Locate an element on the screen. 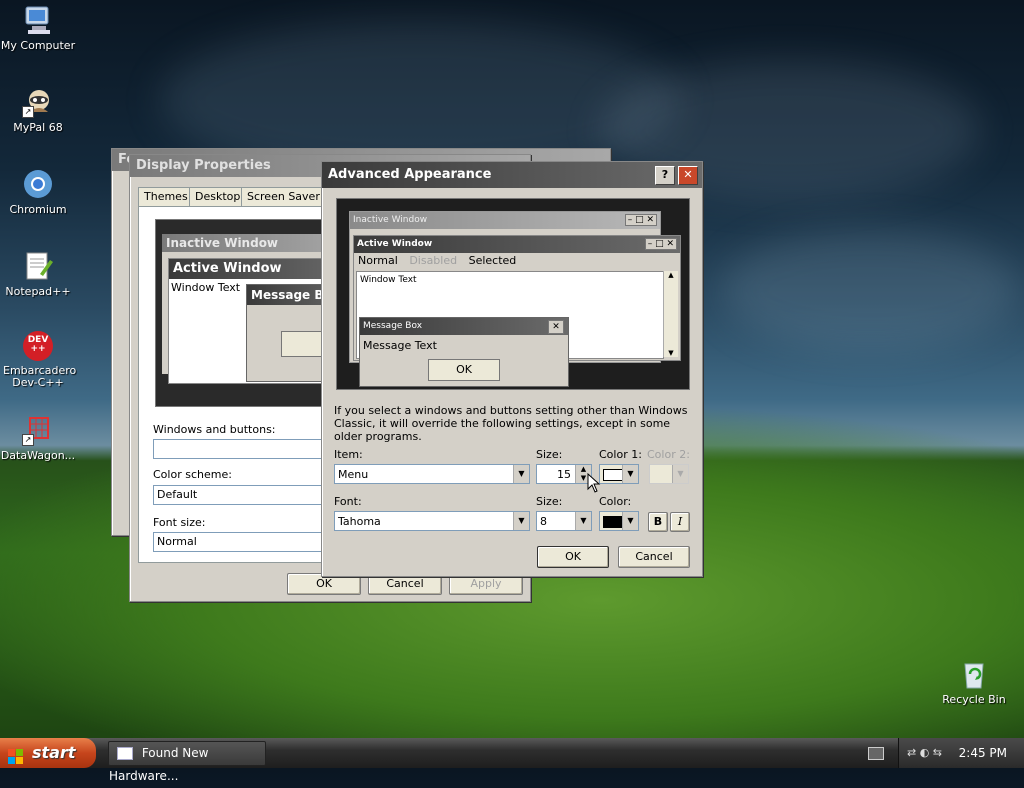 This screenshot has width=1024, height=788. windows-logo-icon is located at coordinates (16, 754).